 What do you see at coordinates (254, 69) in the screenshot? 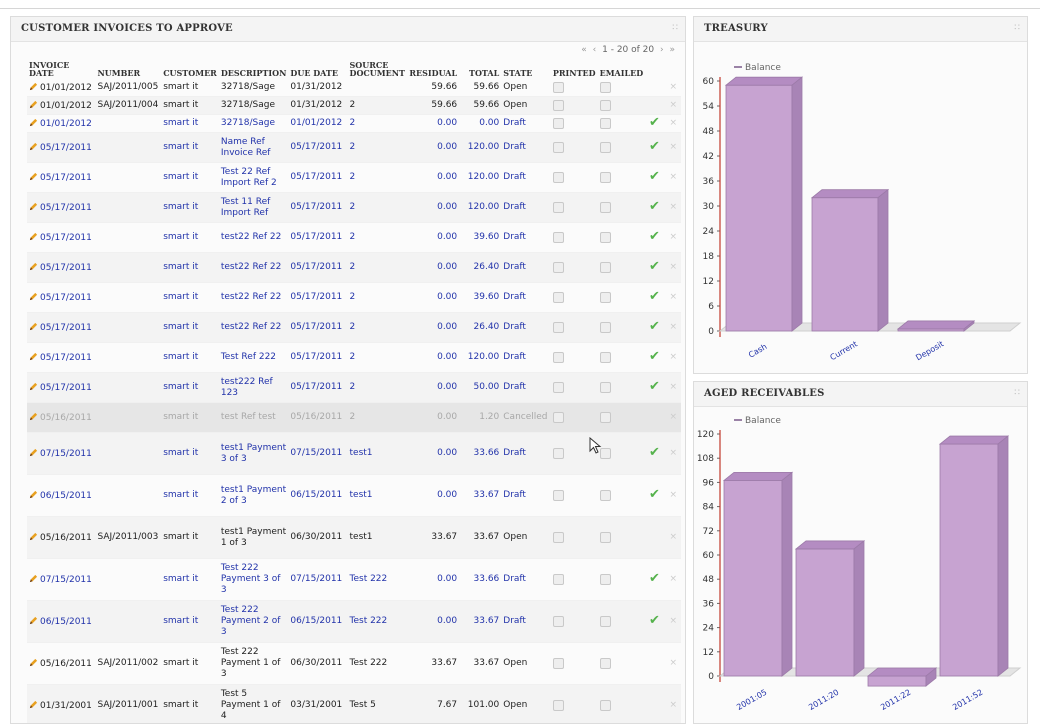
I see `column-header-description: DESCRIPTION` at bounding box center [254, 69].